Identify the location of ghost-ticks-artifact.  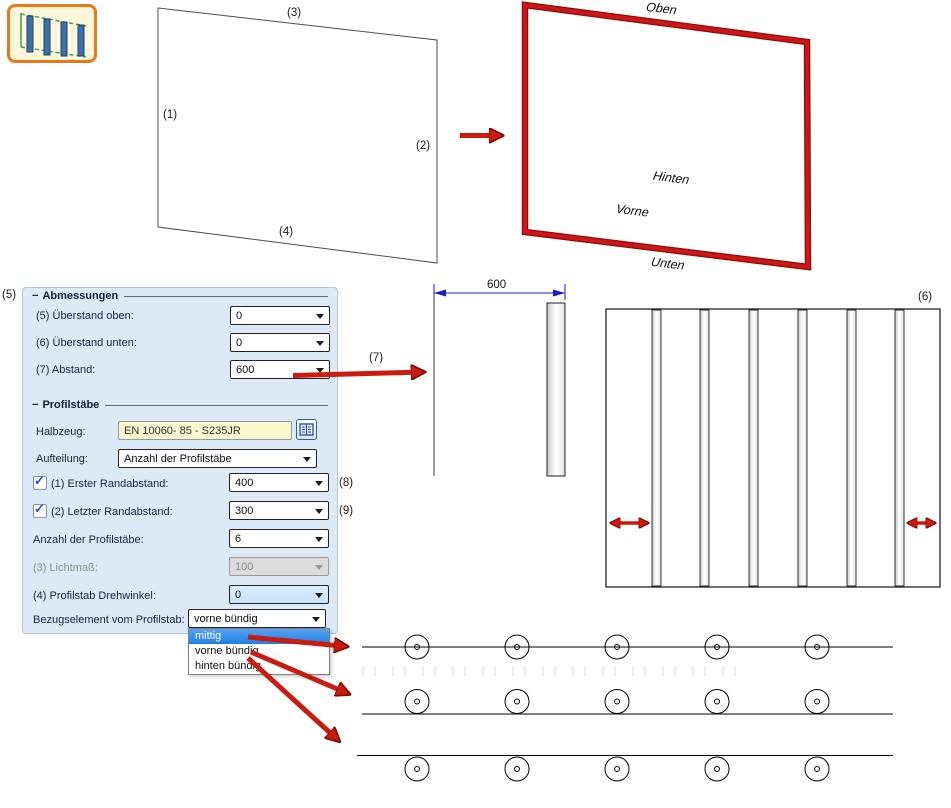
(554, 671).